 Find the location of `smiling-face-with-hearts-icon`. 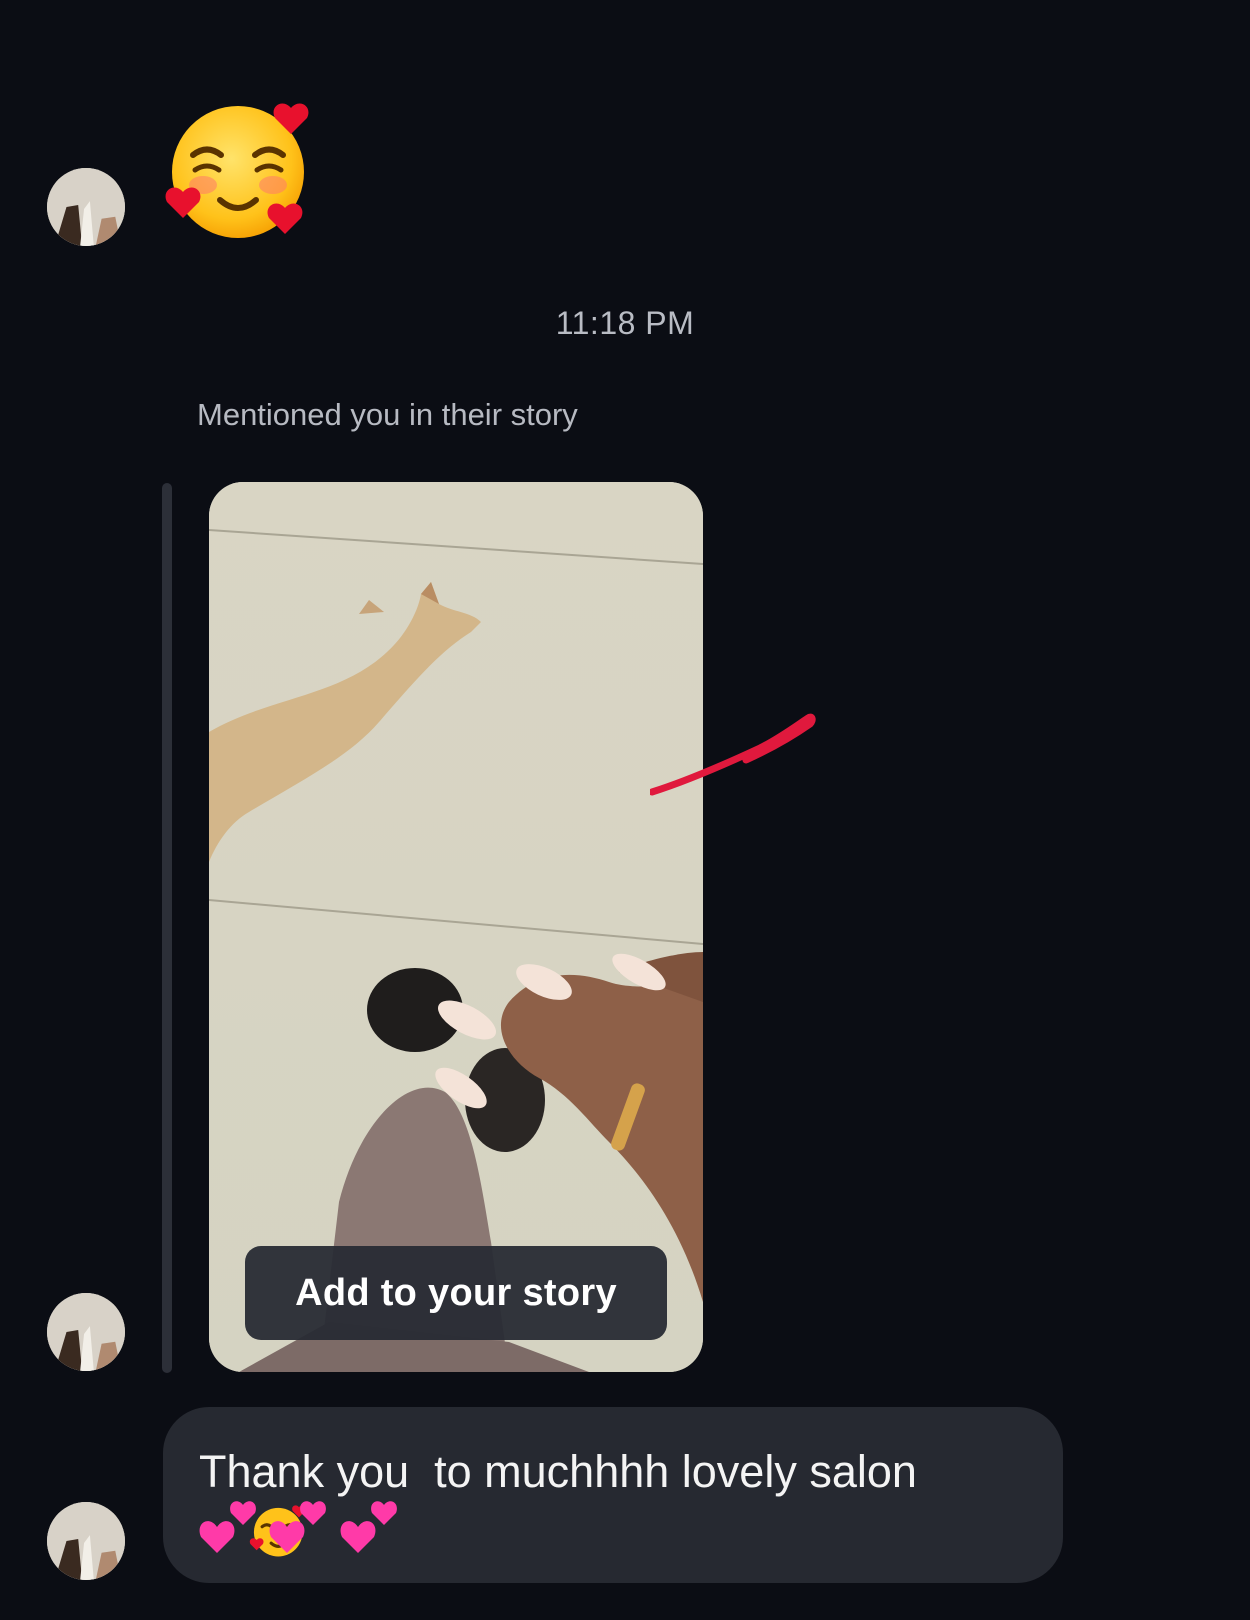

smiling-face-with-hearts-icon is located at coordinates (237, 170).